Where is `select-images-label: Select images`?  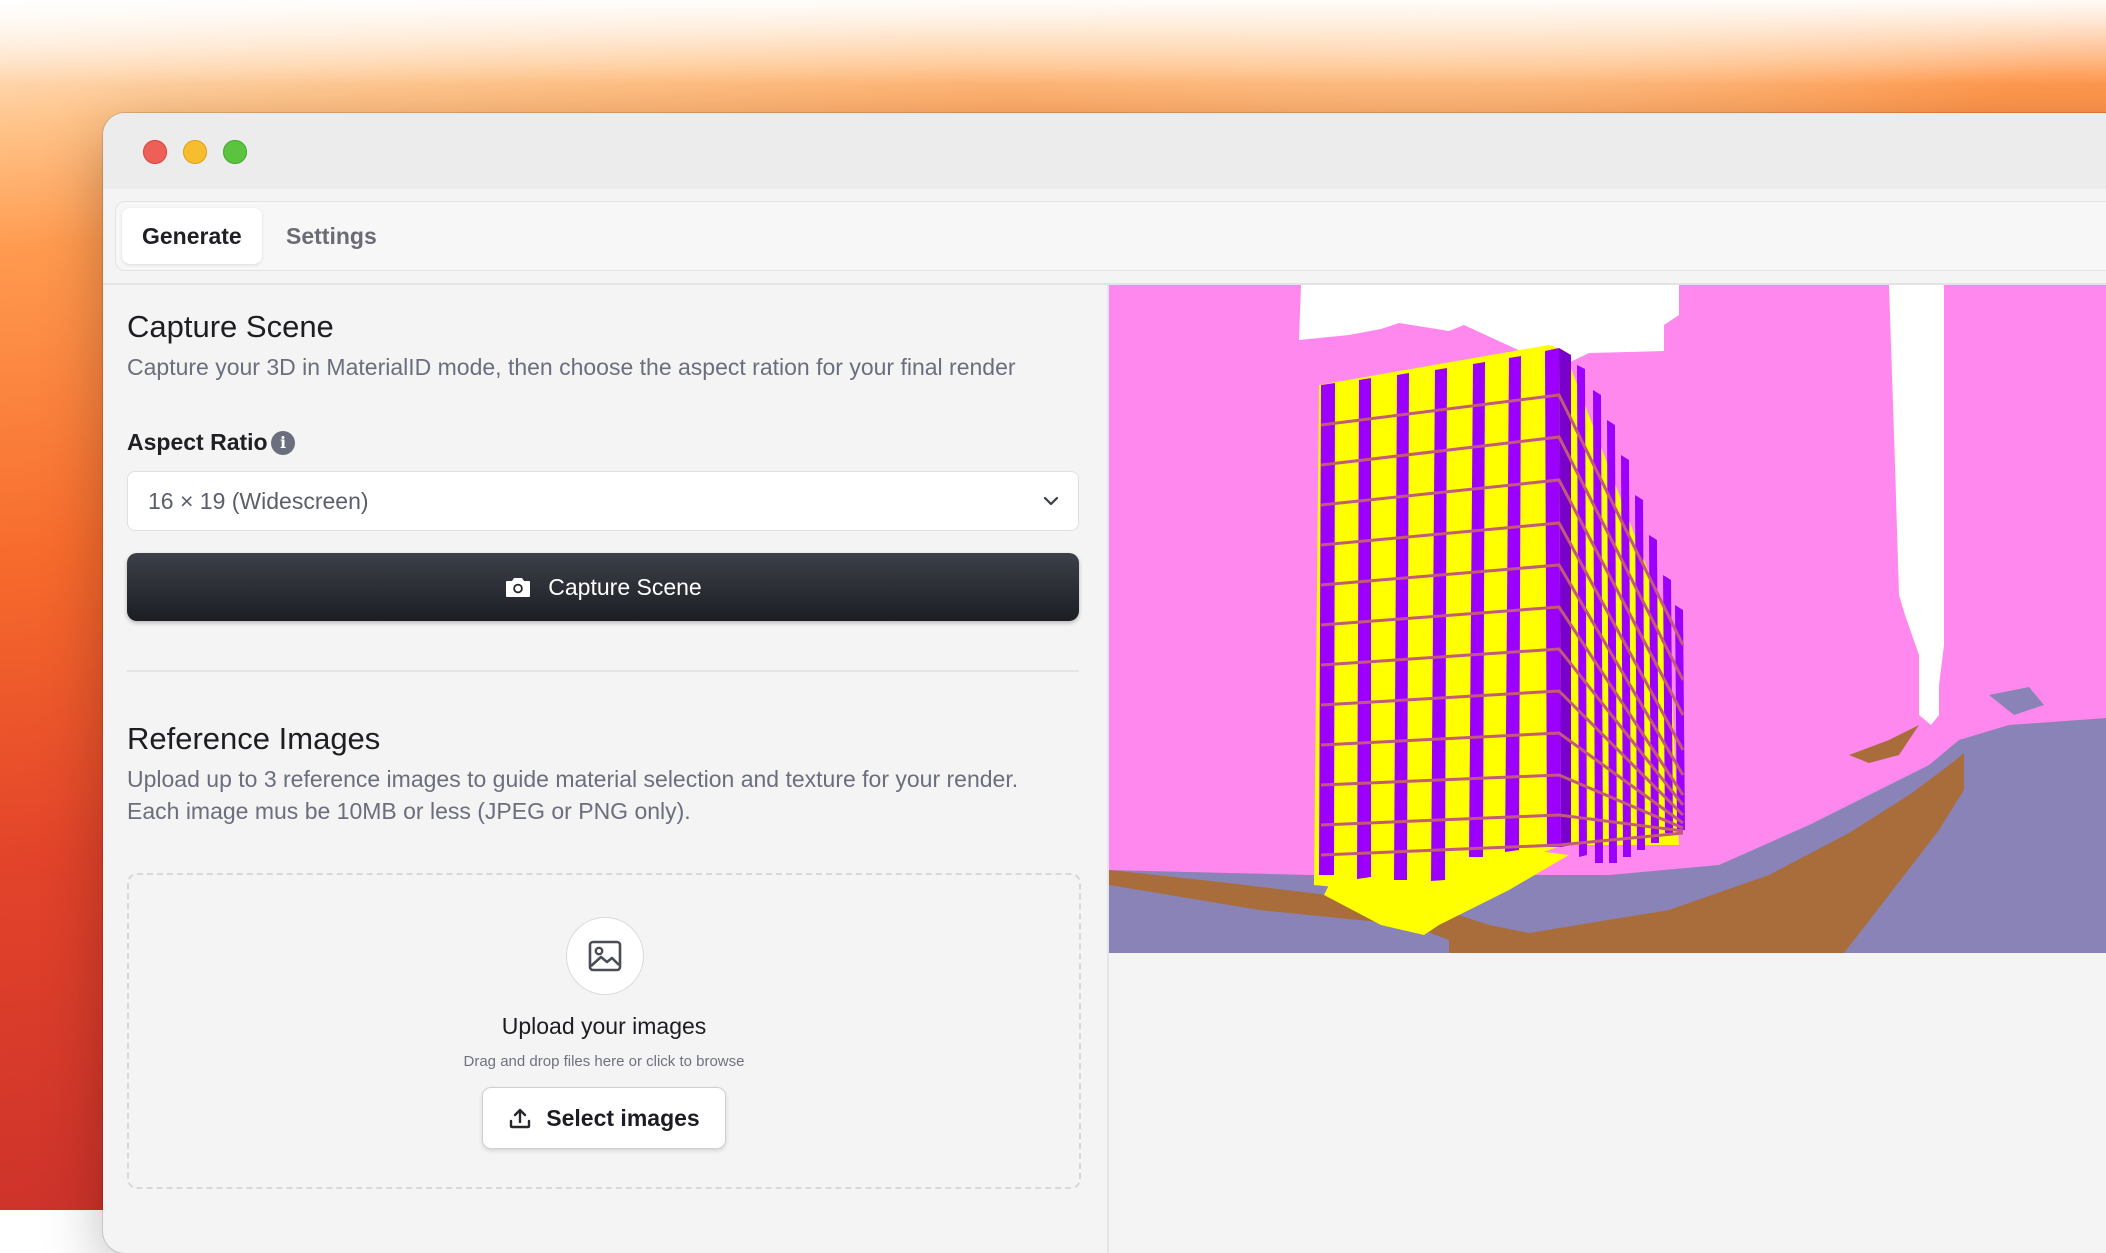
select-images-label: Select images is located at coordinates (623, 1117).